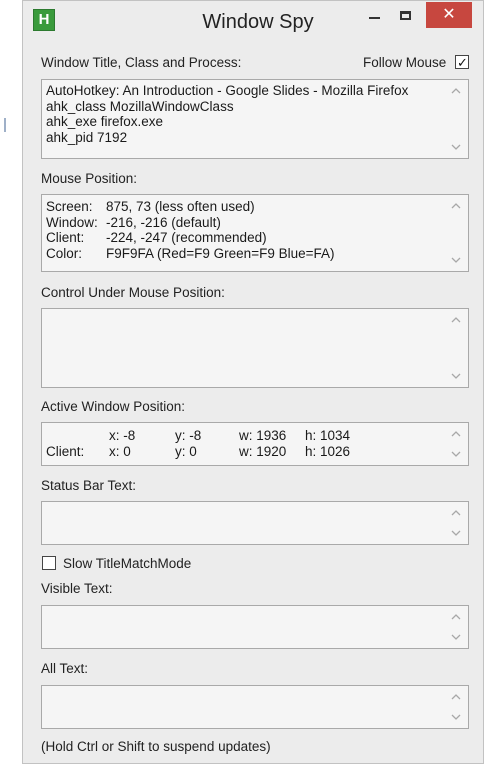 The height and width of the screenshot is (770, 490). I want to click on active-w: w: 1920, so click(263, 451).